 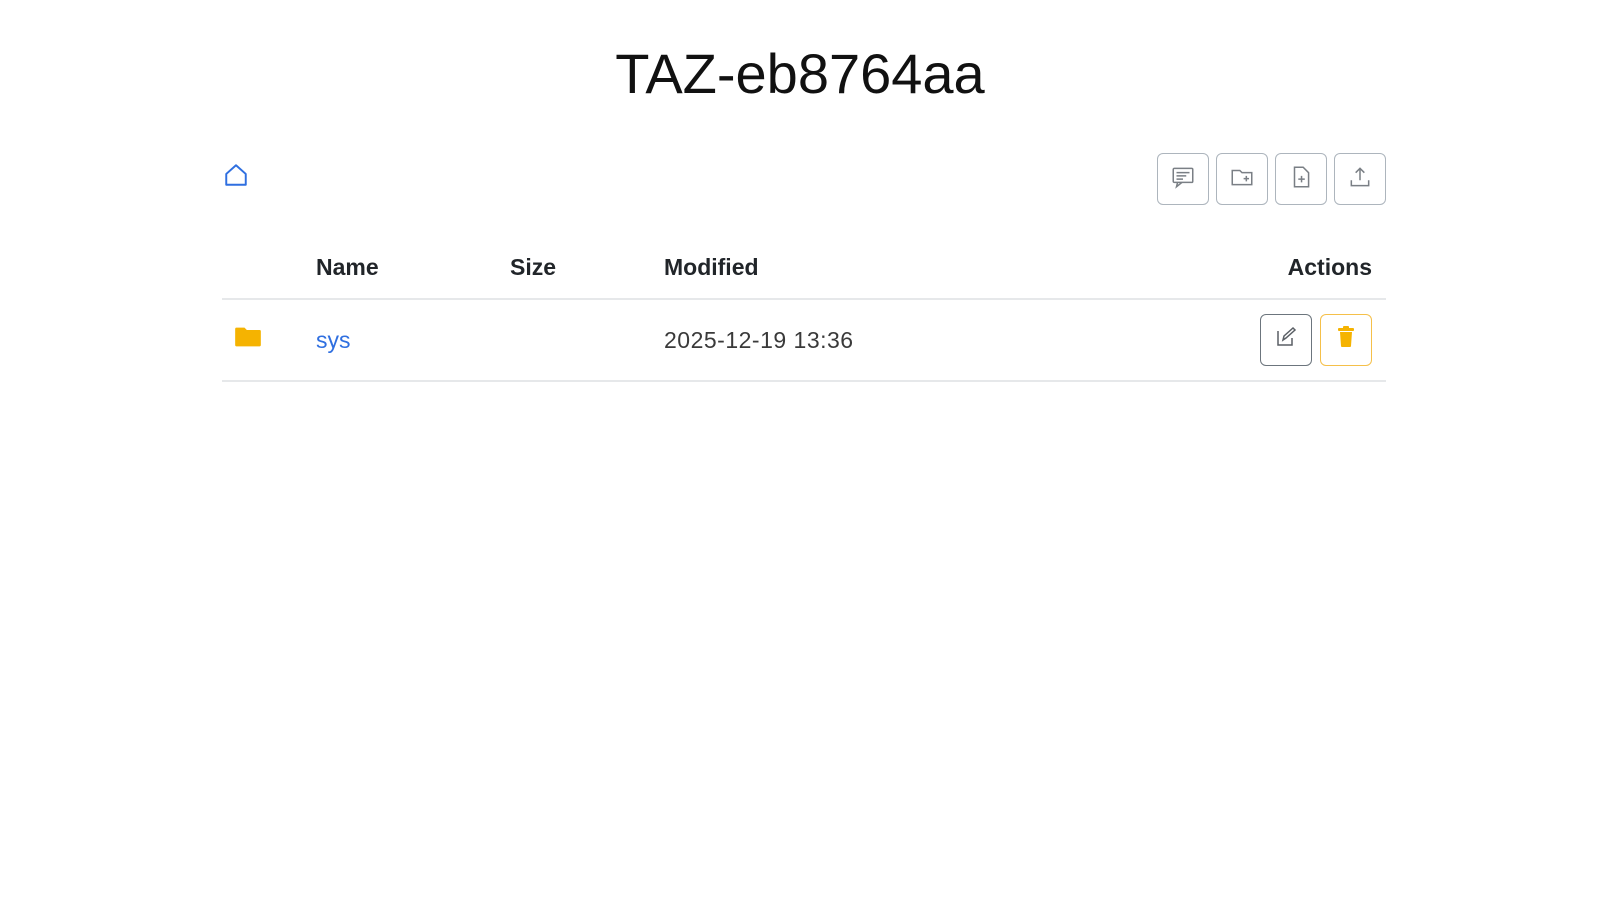 I want to click on table-header-row: Name Size Modified Actions, so click(x=804, y=268).